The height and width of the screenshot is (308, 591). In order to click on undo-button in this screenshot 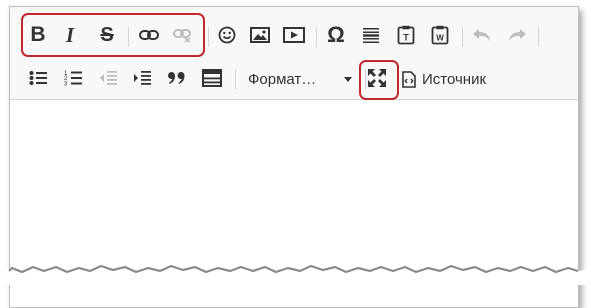, I will do `click(482, 35)`.